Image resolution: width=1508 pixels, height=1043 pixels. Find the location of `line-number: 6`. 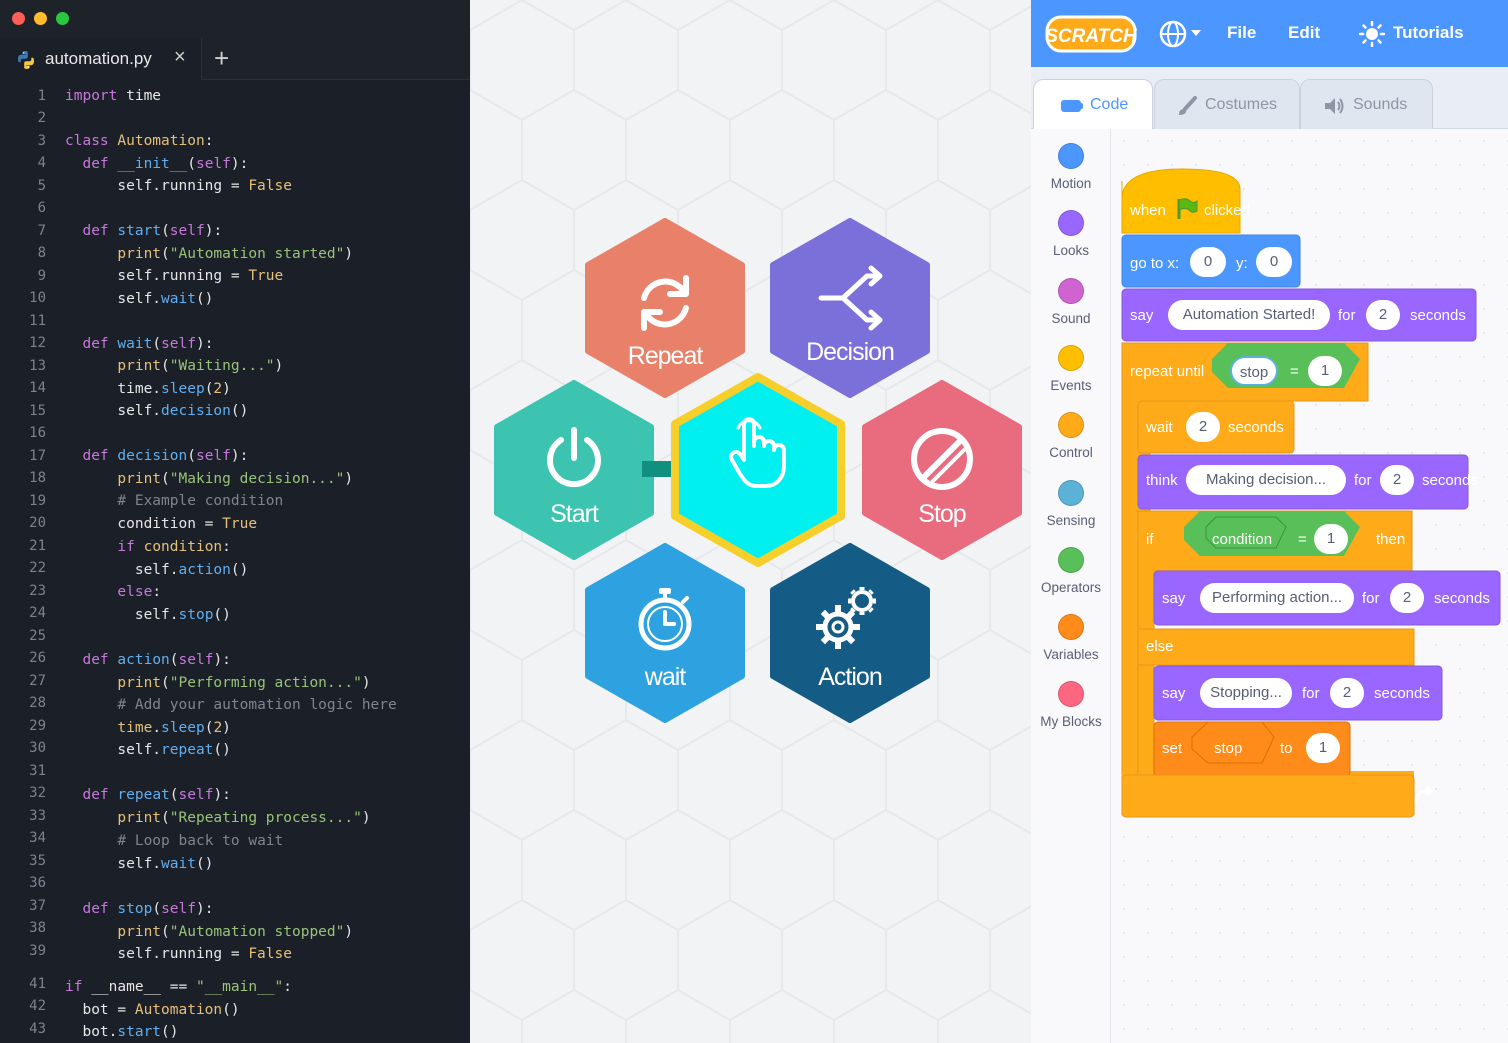

line-number: 6 is located at coordinates (41, 208).